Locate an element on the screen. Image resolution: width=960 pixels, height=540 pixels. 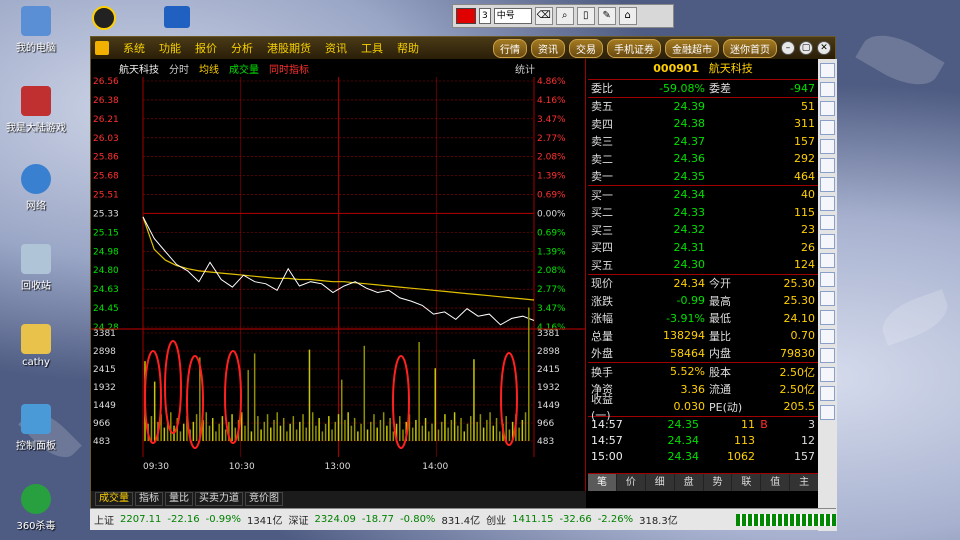
page-icon: ▯ is located at coordinates (585, 16).